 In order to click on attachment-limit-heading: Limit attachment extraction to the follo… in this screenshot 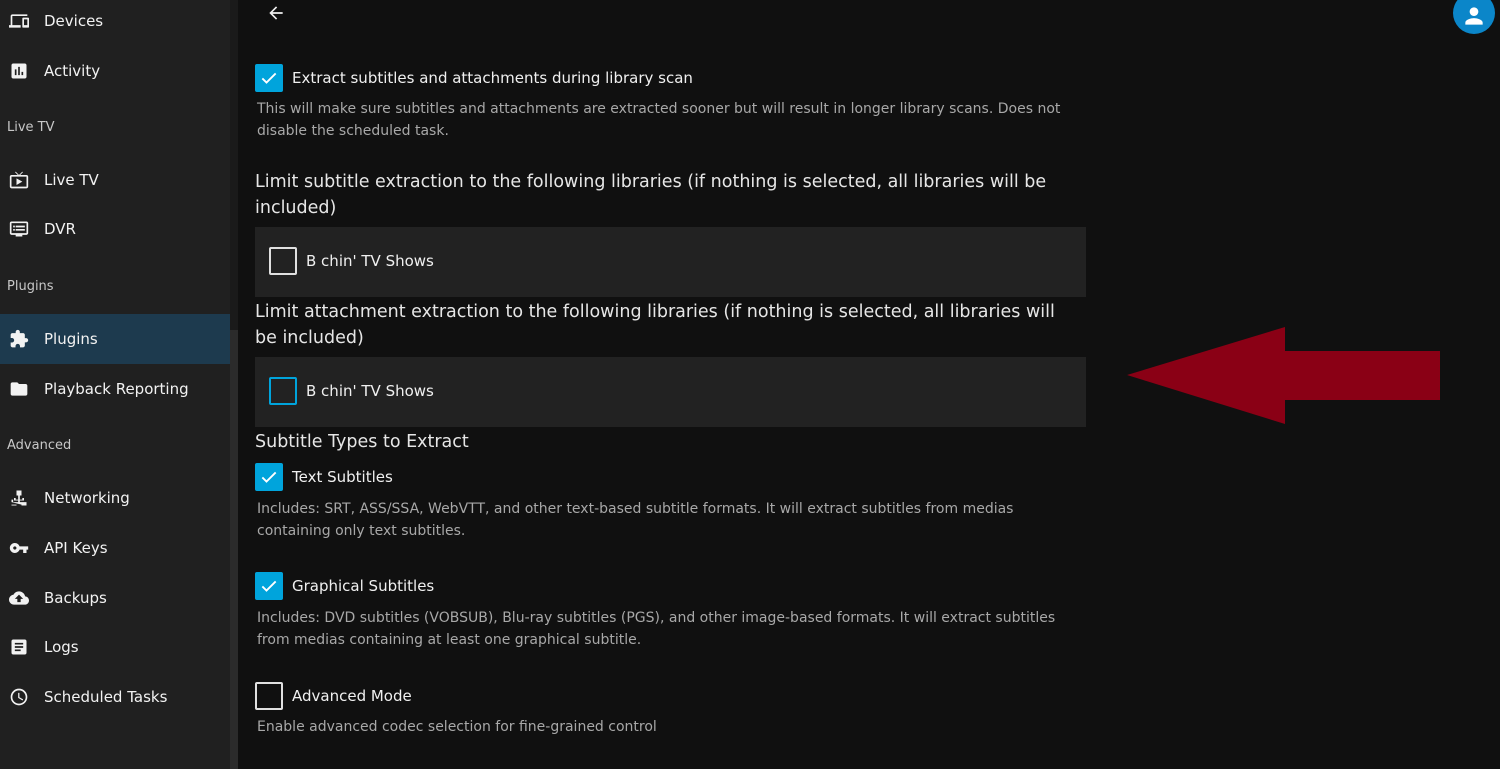, I will do `click(655, 325)`.